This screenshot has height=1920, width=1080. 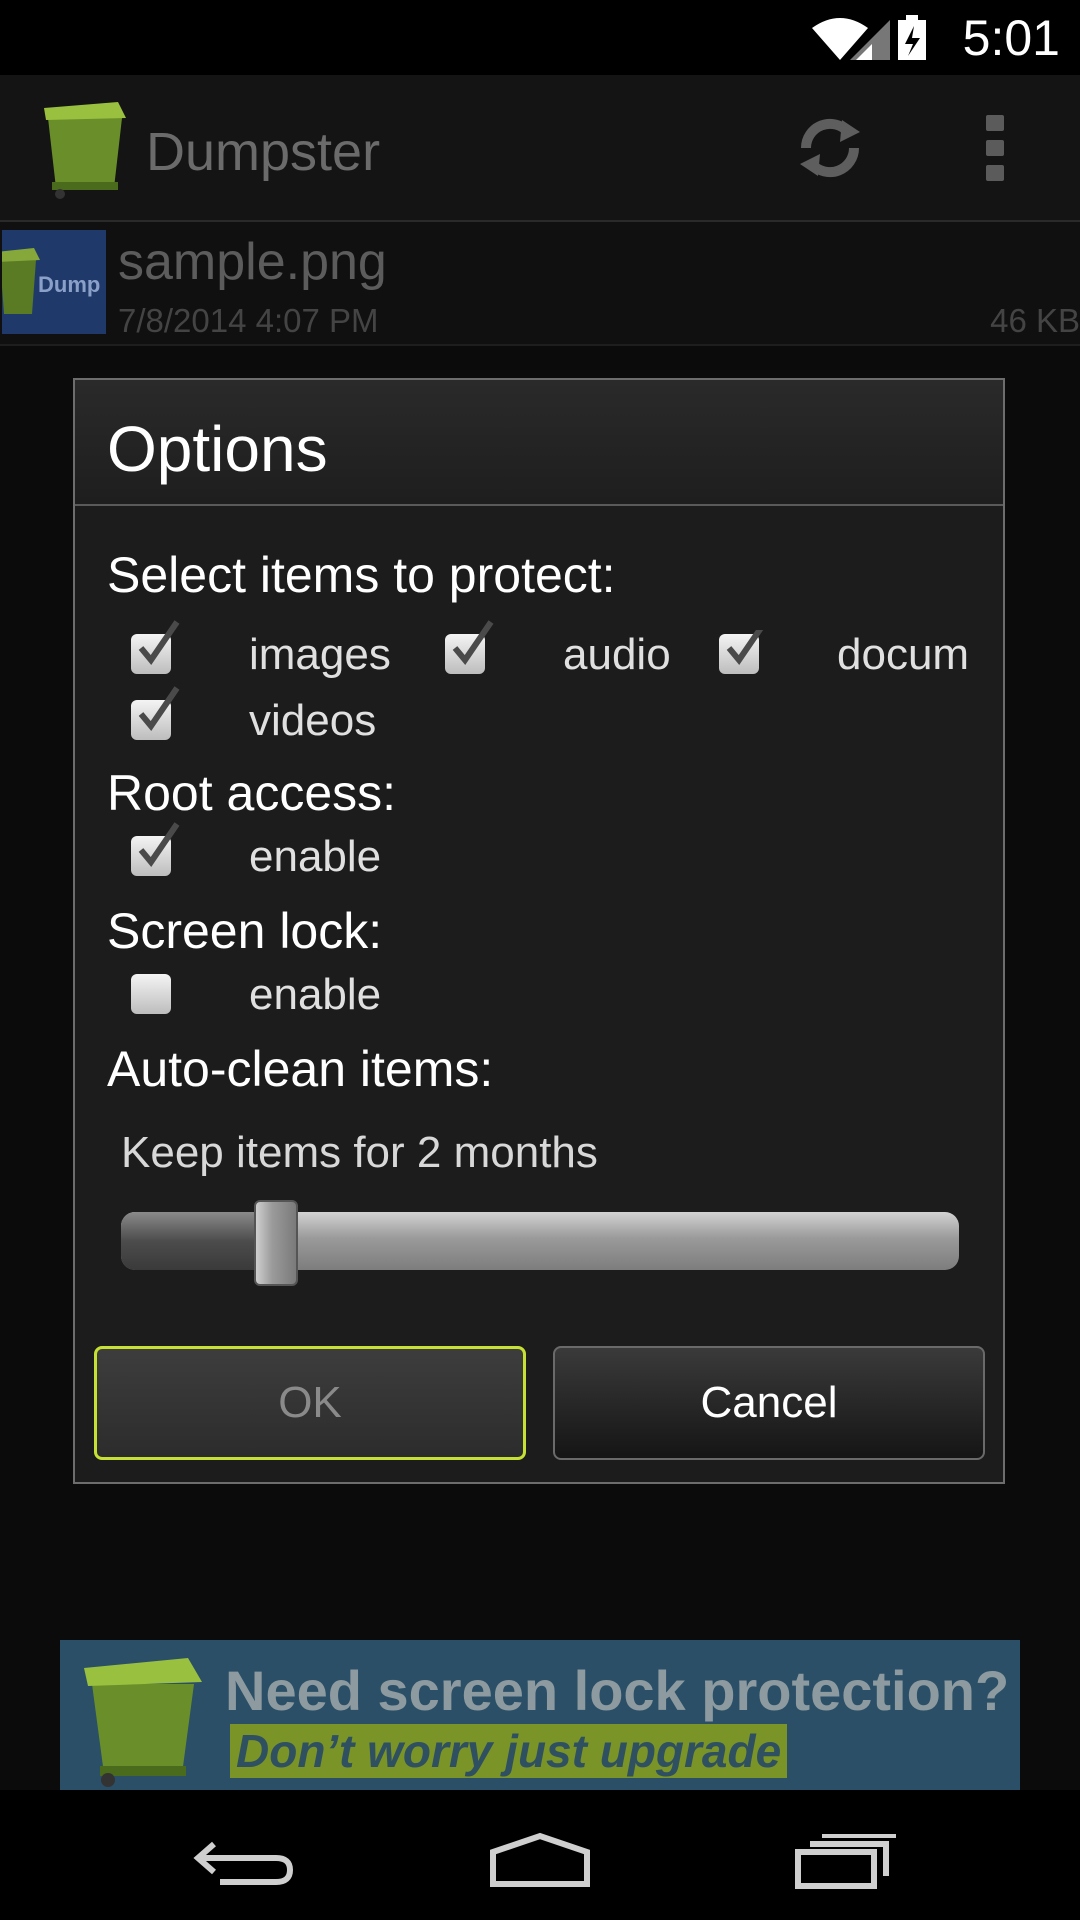 I want to click on file-thumbnail: Dump, so click(x=54, y=282).